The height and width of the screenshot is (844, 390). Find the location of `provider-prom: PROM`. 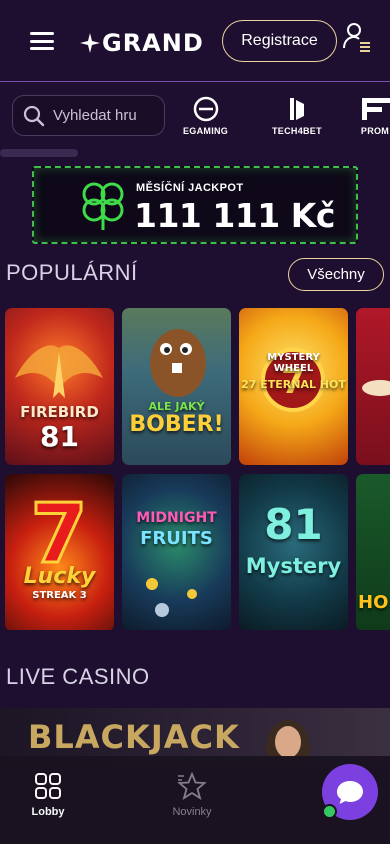

provider-prom: PROM is located at coordinates (375, 119).